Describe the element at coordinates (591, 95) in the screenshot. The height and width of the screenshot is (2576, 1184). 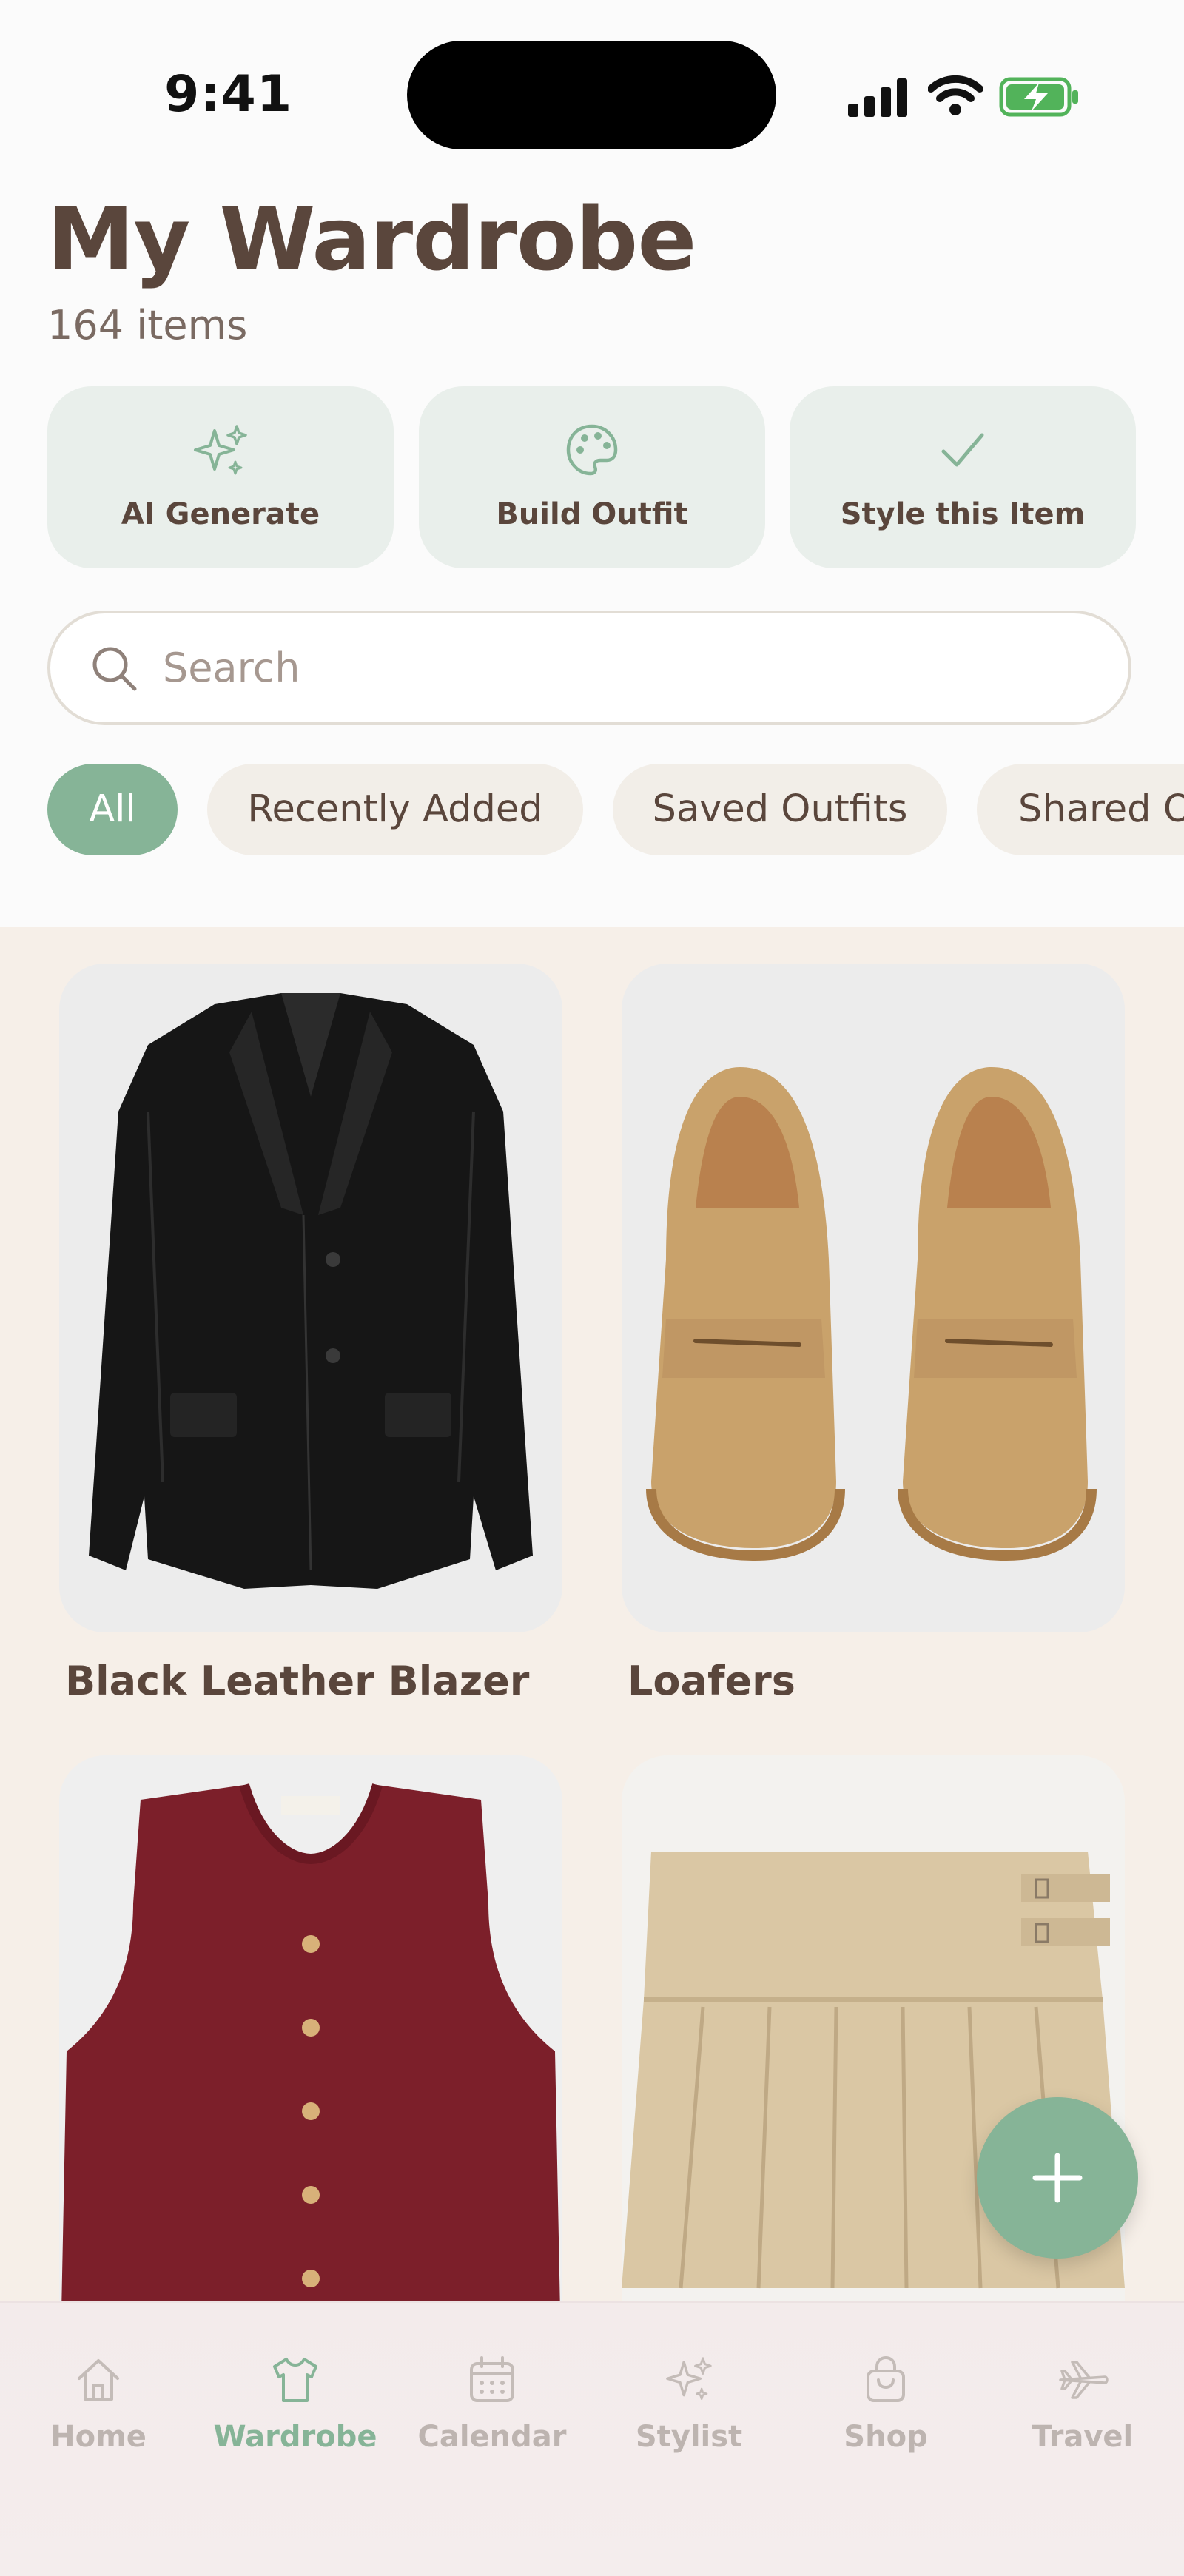
I see `dynamic-island` at that location.